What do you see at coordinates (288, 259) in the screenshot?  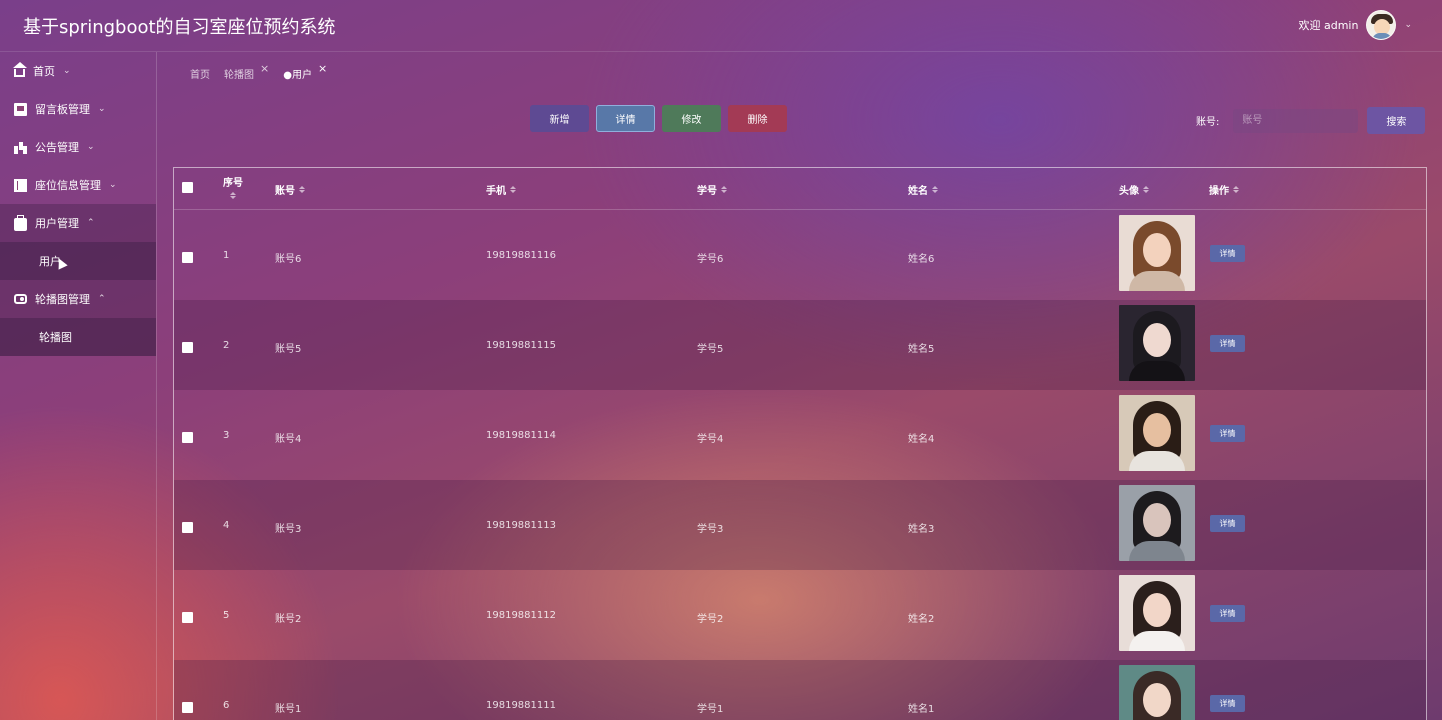 I see `cell-account: 账号6` at bounding box center [288, 259].